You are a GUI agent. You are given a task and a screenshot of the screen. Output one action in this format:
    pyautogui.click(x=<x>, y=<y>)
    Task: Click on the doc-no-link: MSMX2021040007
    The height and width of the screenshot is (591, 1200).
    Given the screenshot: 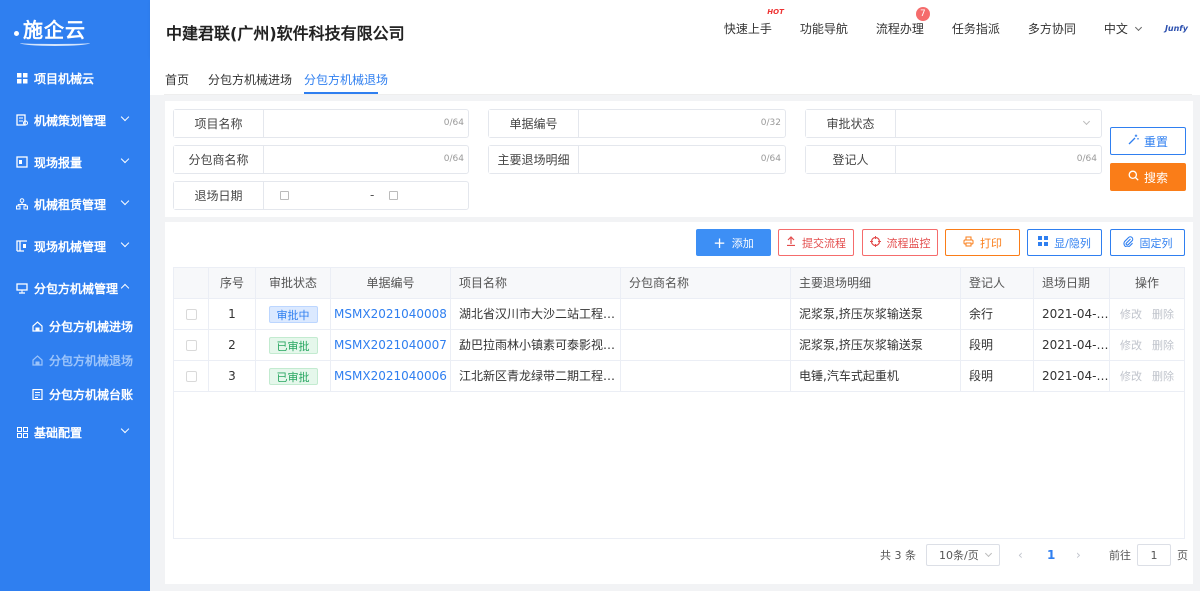 What is the action you would take?
    pyautogui.click(x=390, y=345)
    